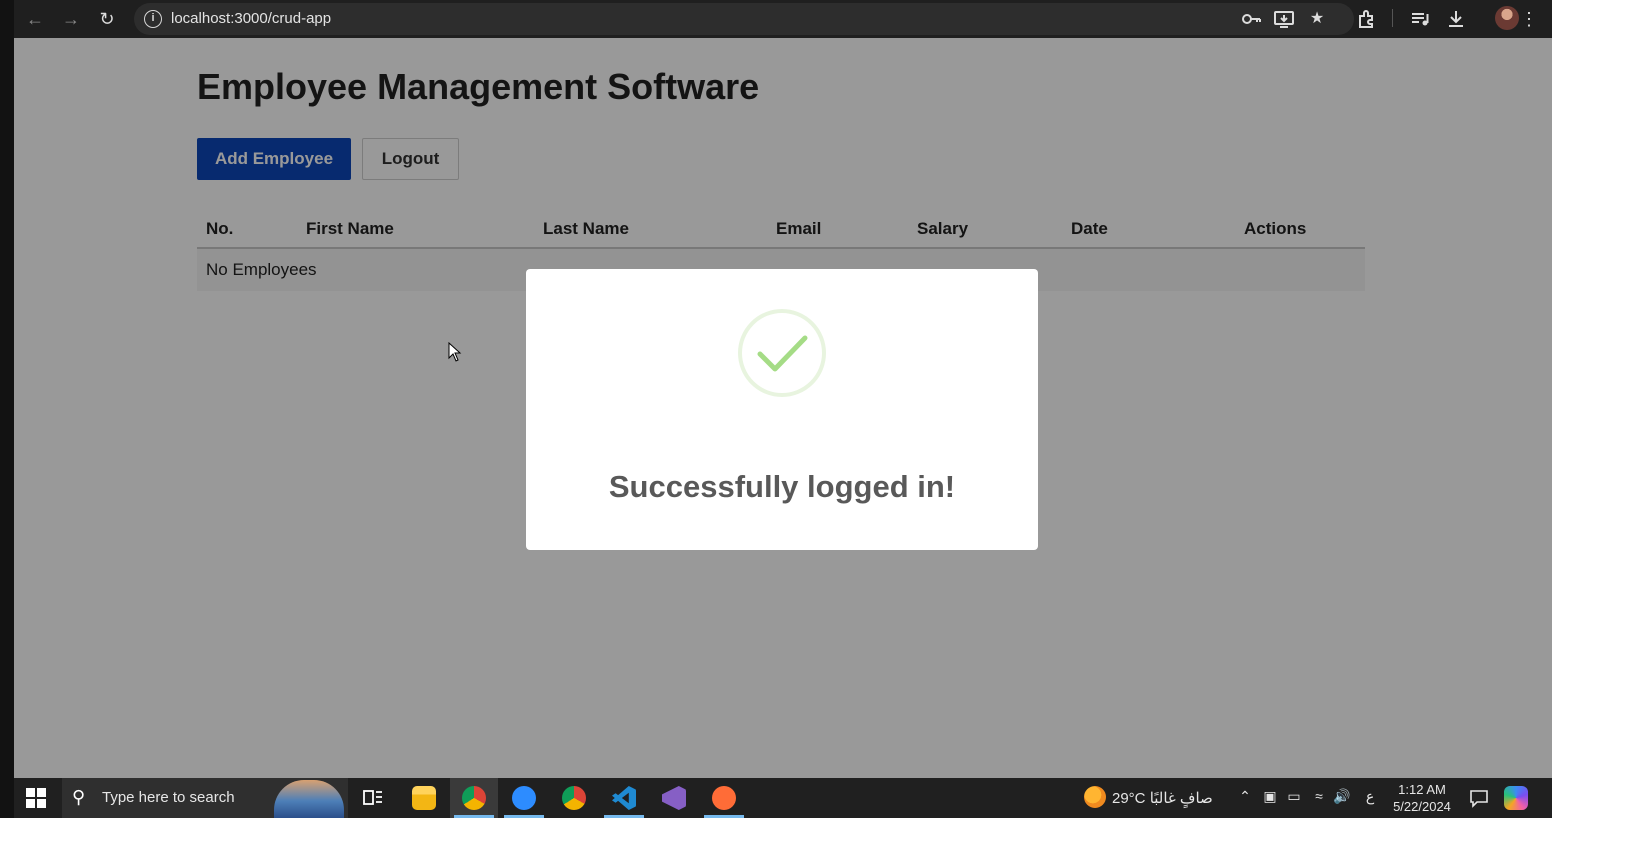  Describe the element at coordinates (1095, 797) in the screenshot. I see `weather-icon` at that location.